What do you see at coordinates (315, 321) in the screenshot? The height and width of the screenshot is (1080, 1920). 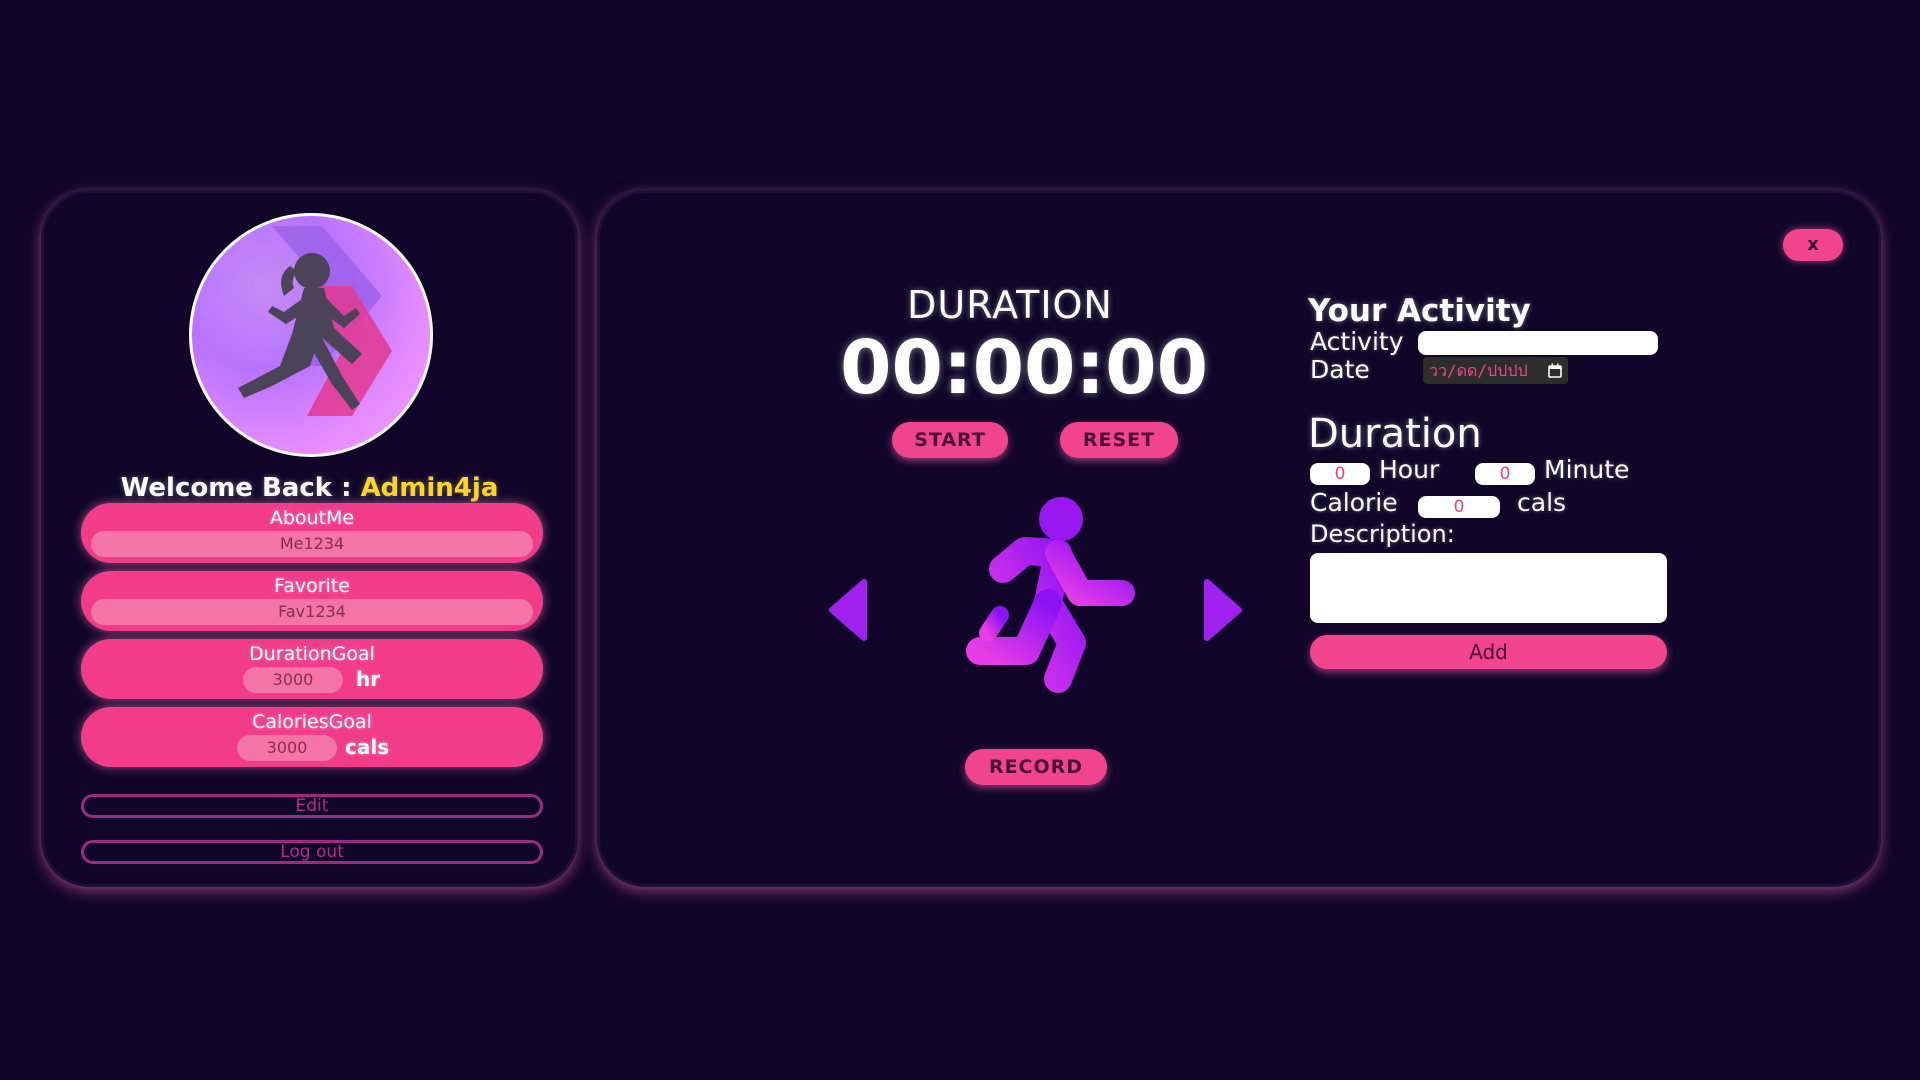 I see `running-woman-avatar-icon` at bounding box center [315, 321].